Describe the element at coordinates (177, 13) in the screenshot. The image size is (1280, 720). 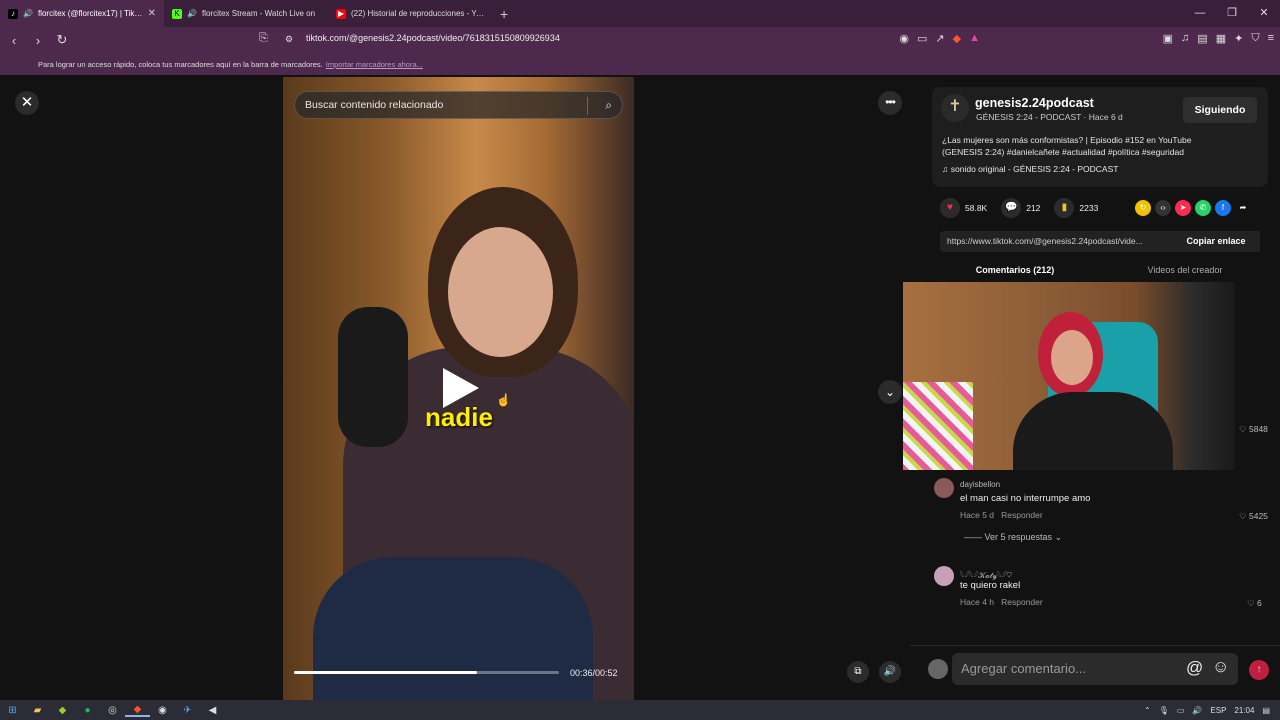
I see `kick-icon: K` at that location.